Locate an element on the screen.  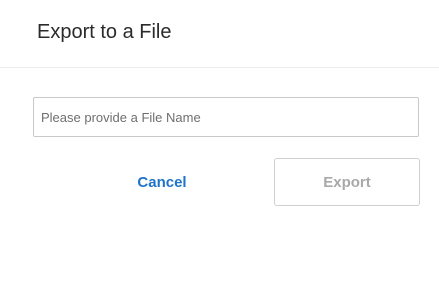
export-button: Export is located at coordinates (347, 182).